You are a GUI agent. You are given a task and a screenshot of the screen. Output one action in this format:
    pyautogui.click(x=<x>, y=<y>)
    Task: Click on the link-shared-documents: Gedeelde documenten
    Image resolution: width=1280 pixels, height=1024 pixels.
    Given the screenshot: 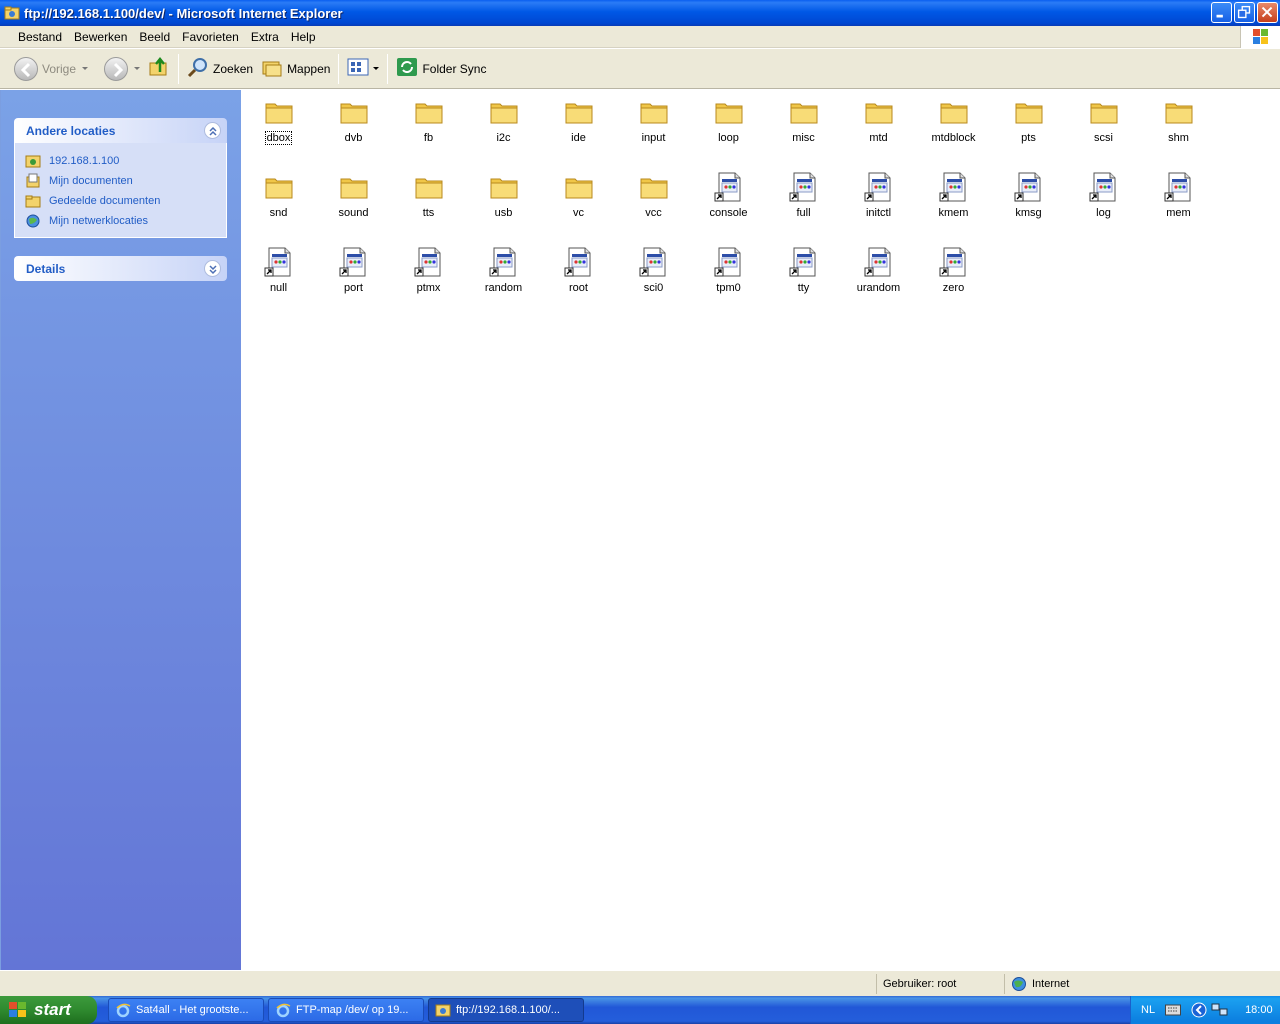 What is the action you would take?
    pyautogui.click(x=125, y=201)
    